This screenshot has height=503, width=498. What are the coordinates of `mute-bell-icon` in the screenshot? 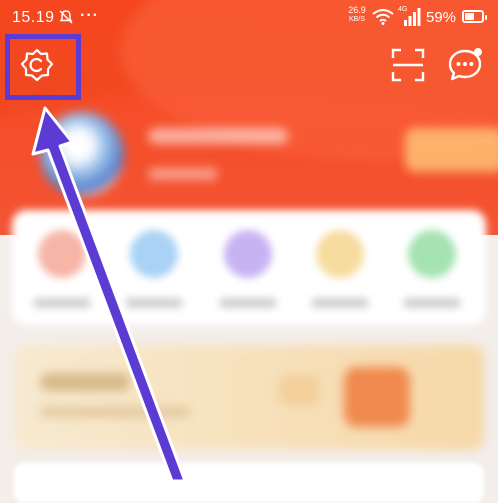 It's located at (66, 17).